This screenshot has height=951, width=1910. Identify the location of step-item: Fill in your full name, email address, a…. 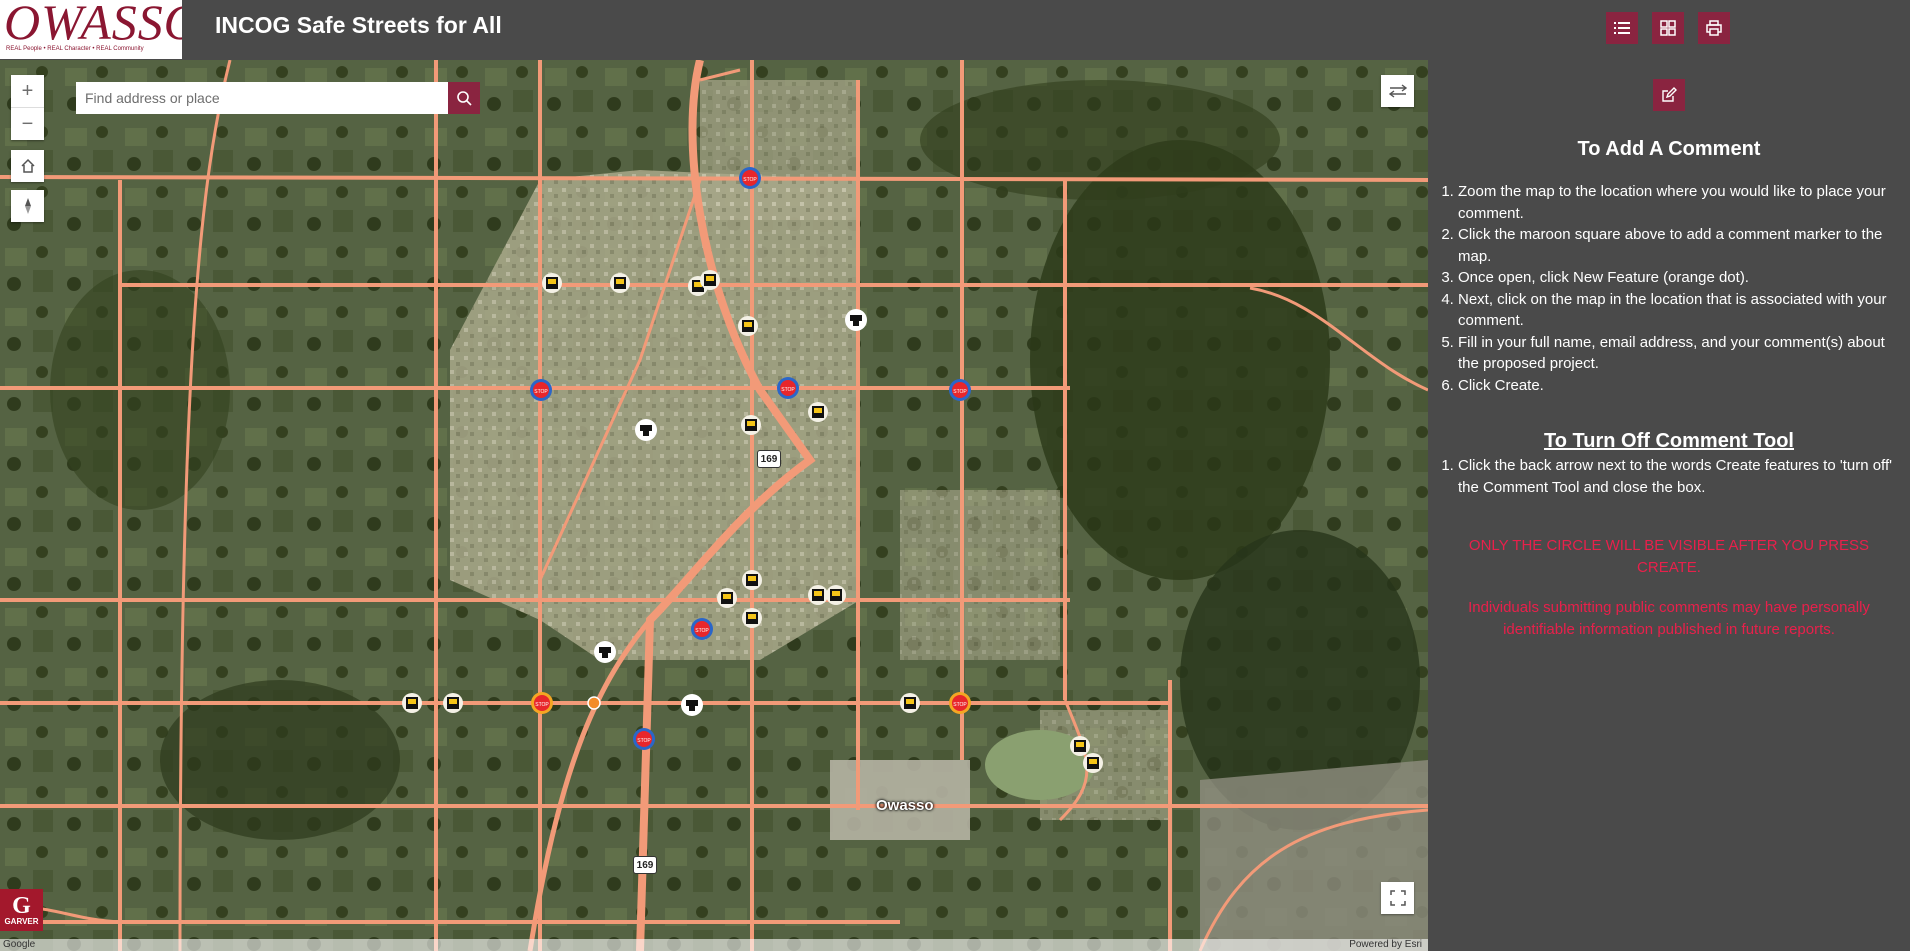
(1681, 353).